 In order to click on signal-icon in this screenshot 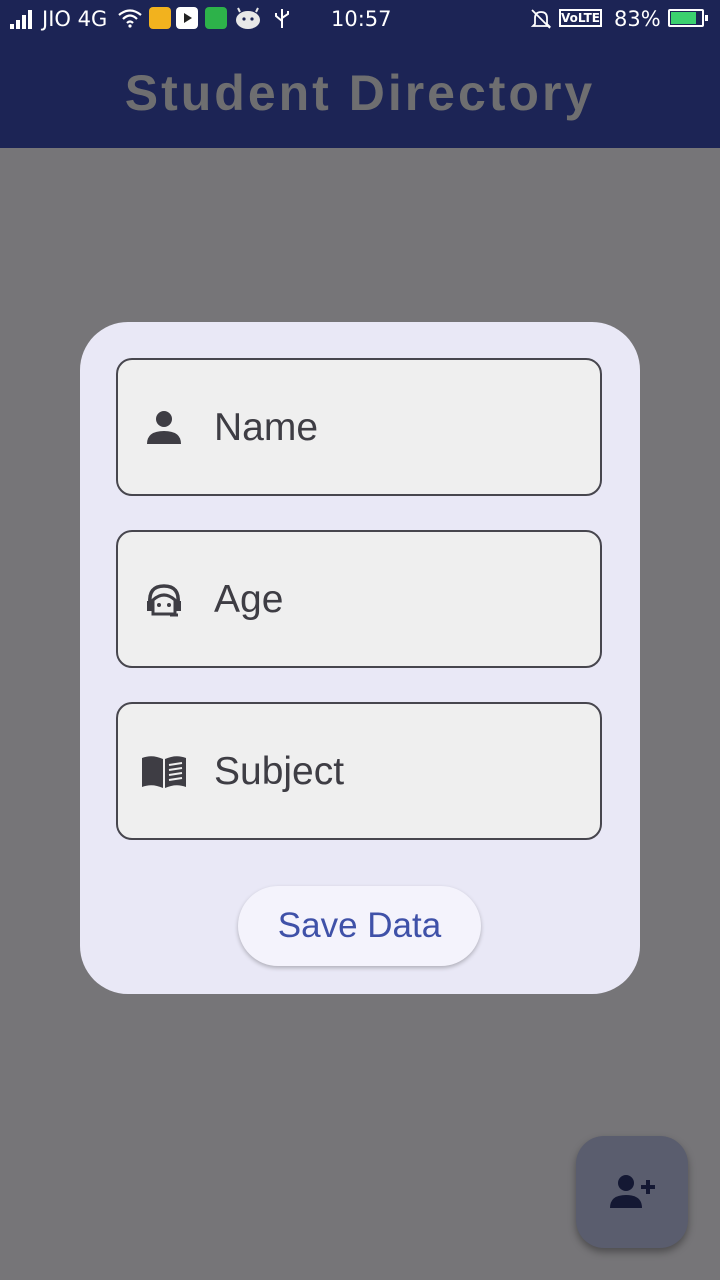, I will do `click(24, 19)`.